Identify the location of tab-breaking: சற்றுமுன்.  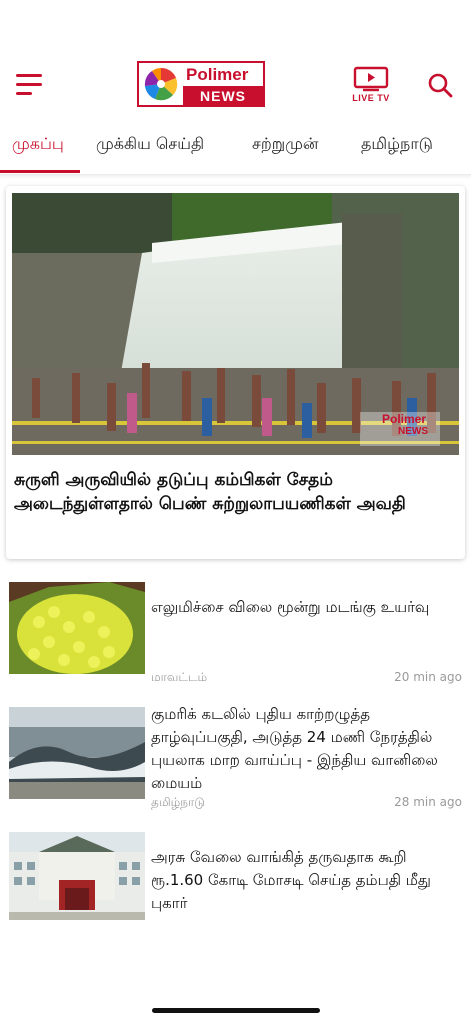
(285, 144).